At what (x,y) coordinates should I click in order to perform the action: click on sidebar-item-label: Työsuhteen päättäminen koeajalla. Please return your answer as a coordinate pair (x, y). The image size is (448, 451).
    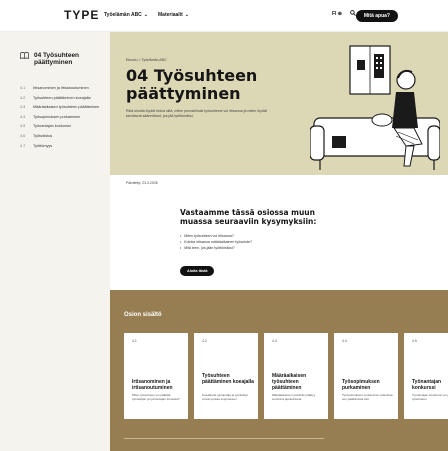
    Looking at the image, I should click on (62, 97).